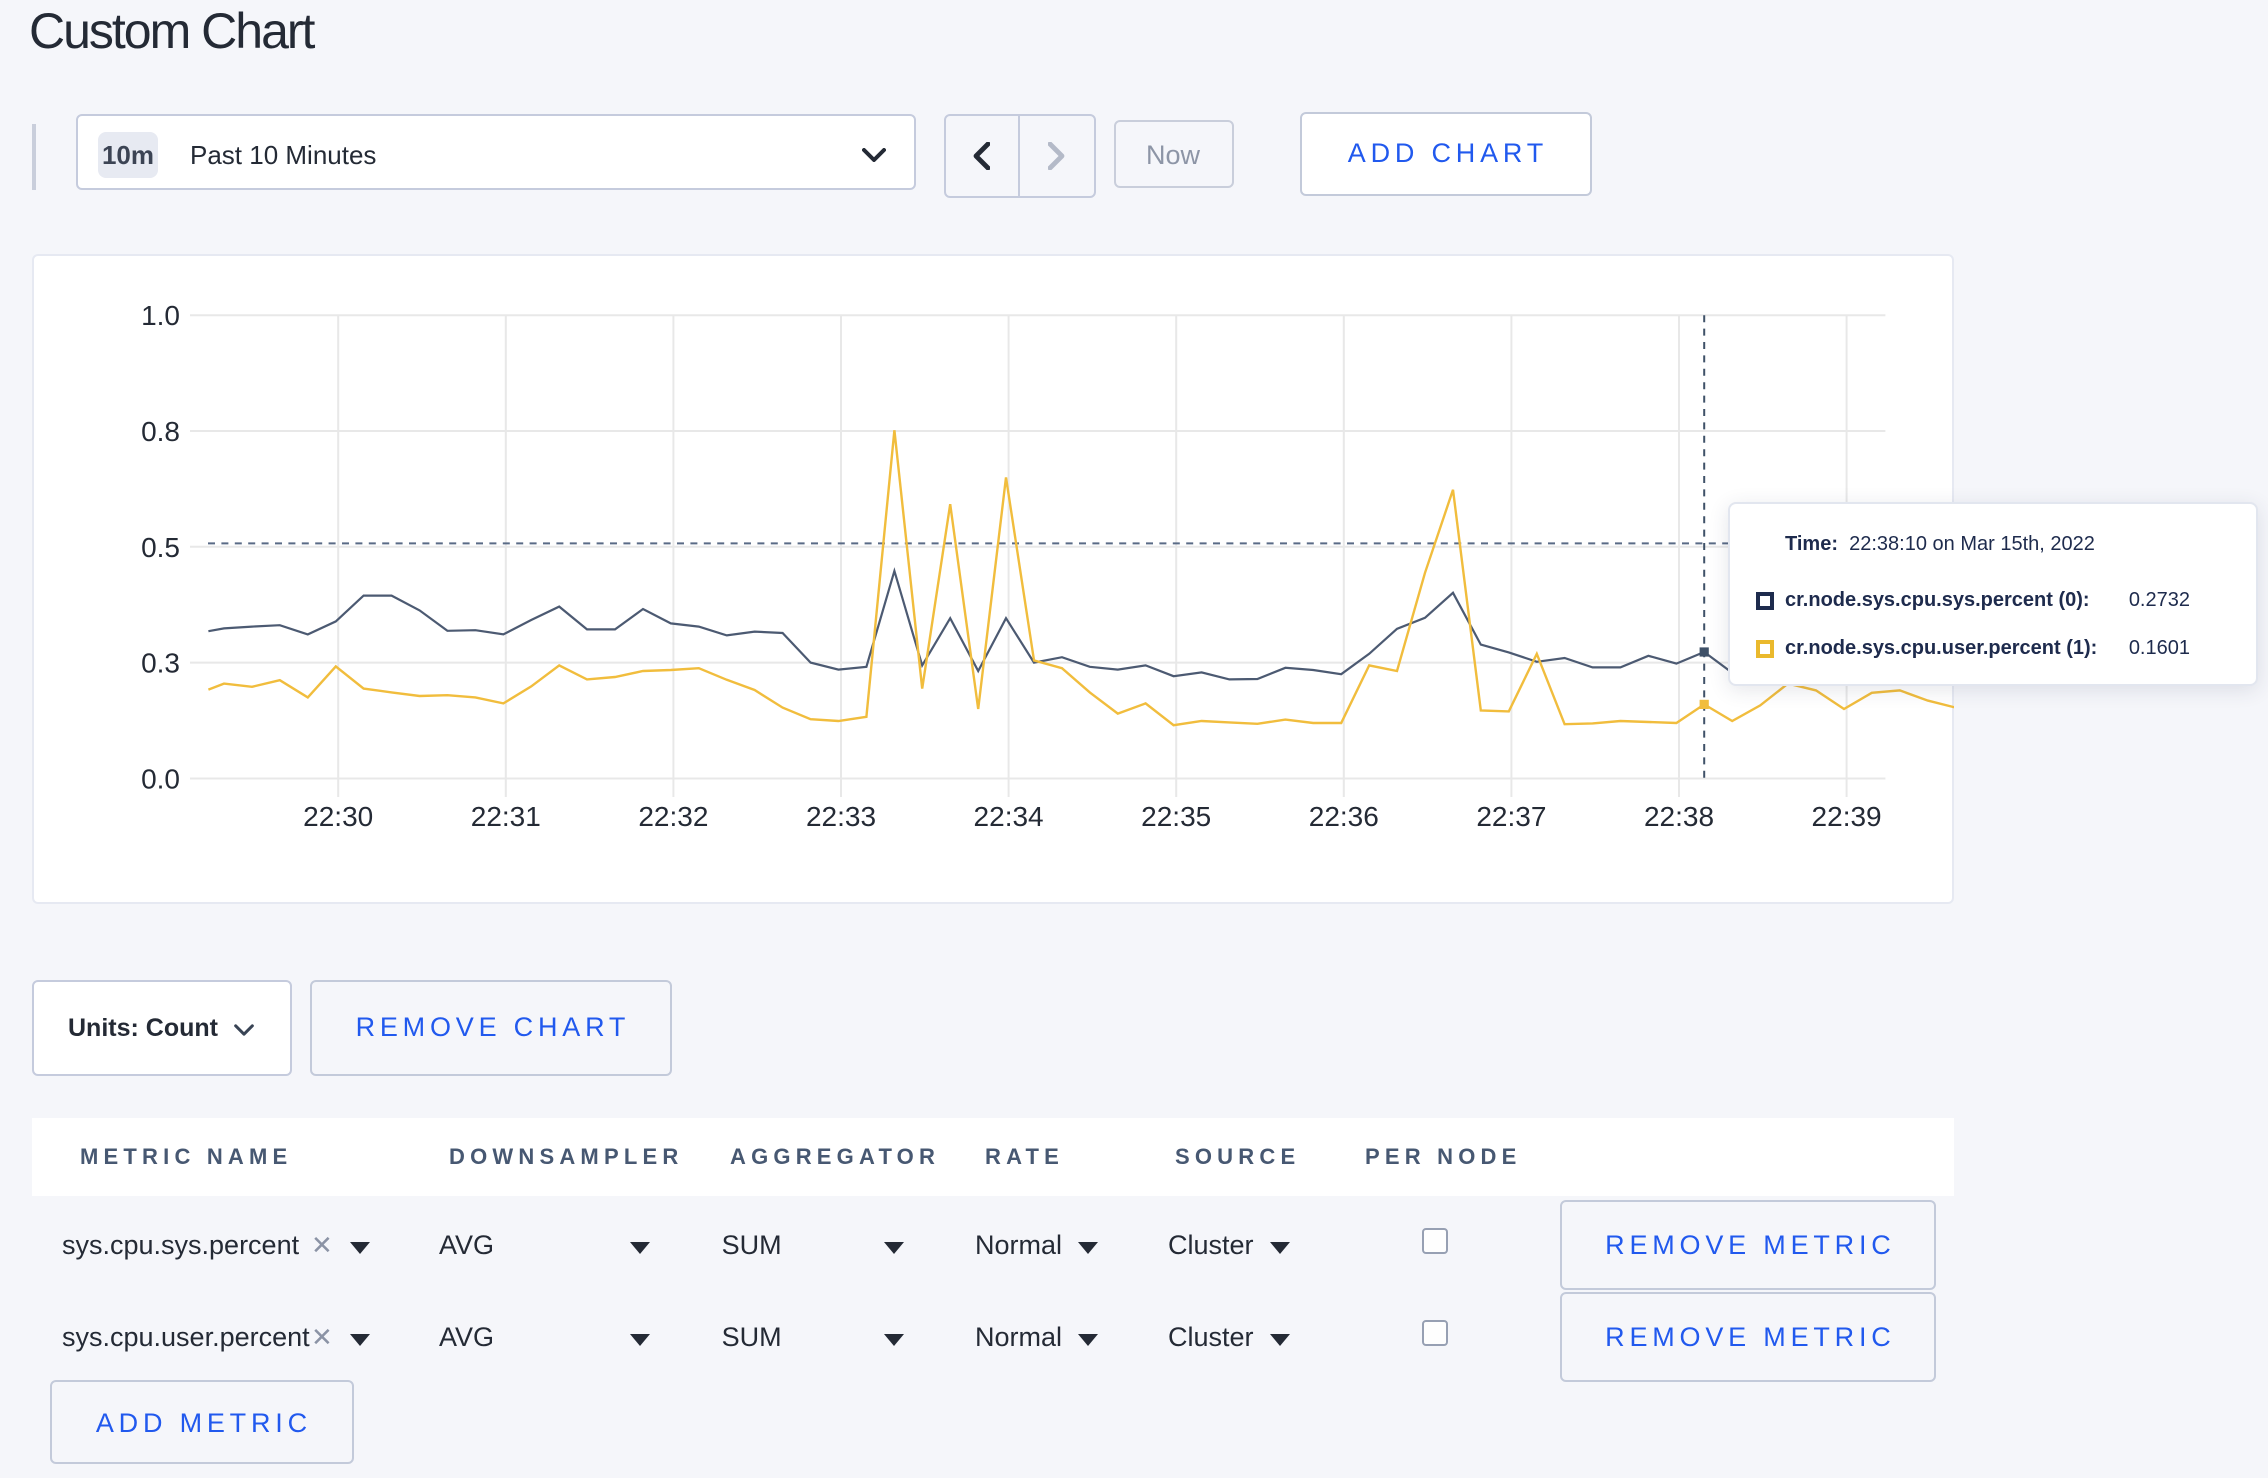 Image resolution: width=2268 pixels, height=1478 pixels. What do you see at coordinates (506, 815) in the screenshot?
I see `svg-text: 22:31` at bounding box center [506, 815].